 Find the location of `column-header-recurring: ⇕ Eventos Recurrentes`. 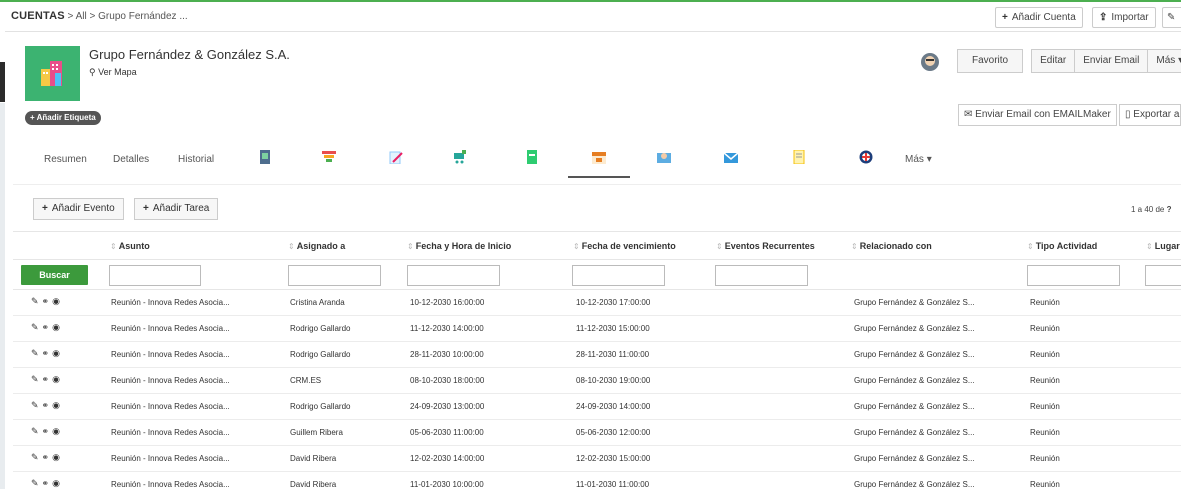

column-header-recurring: ⇕ Eventos Recurrentes is located at coordinates (765, 246).